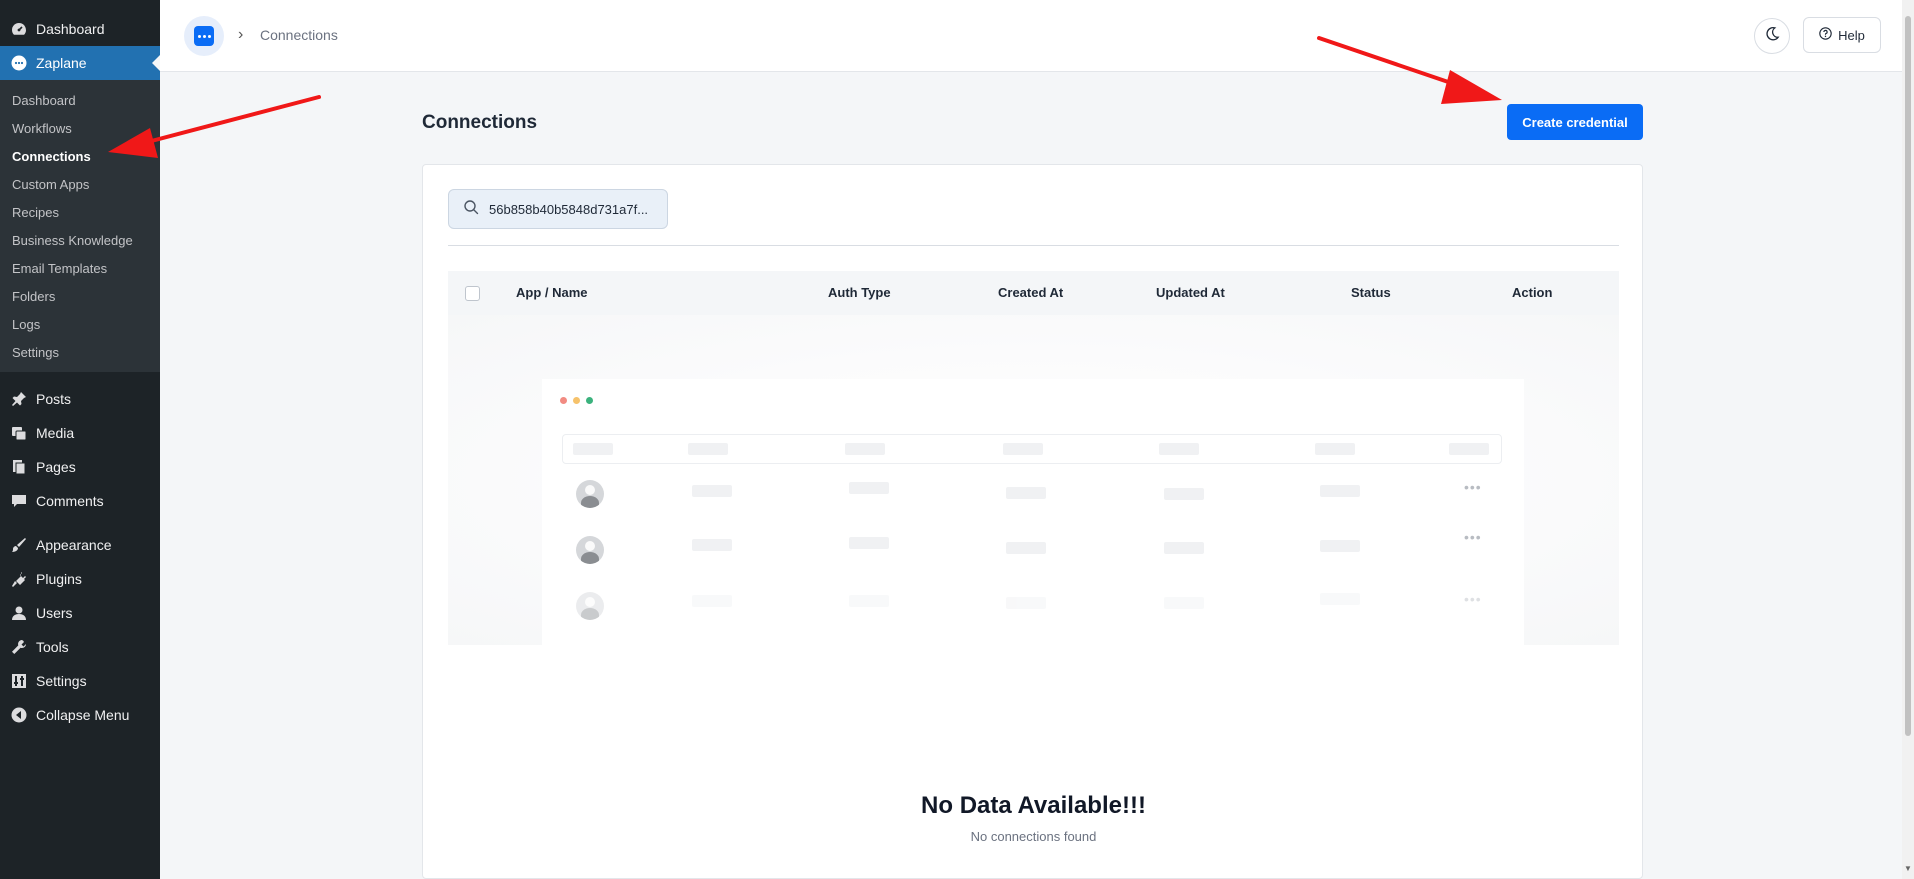 The image size is (1914, 879). I want to click on media-icon, so click(18, 433).